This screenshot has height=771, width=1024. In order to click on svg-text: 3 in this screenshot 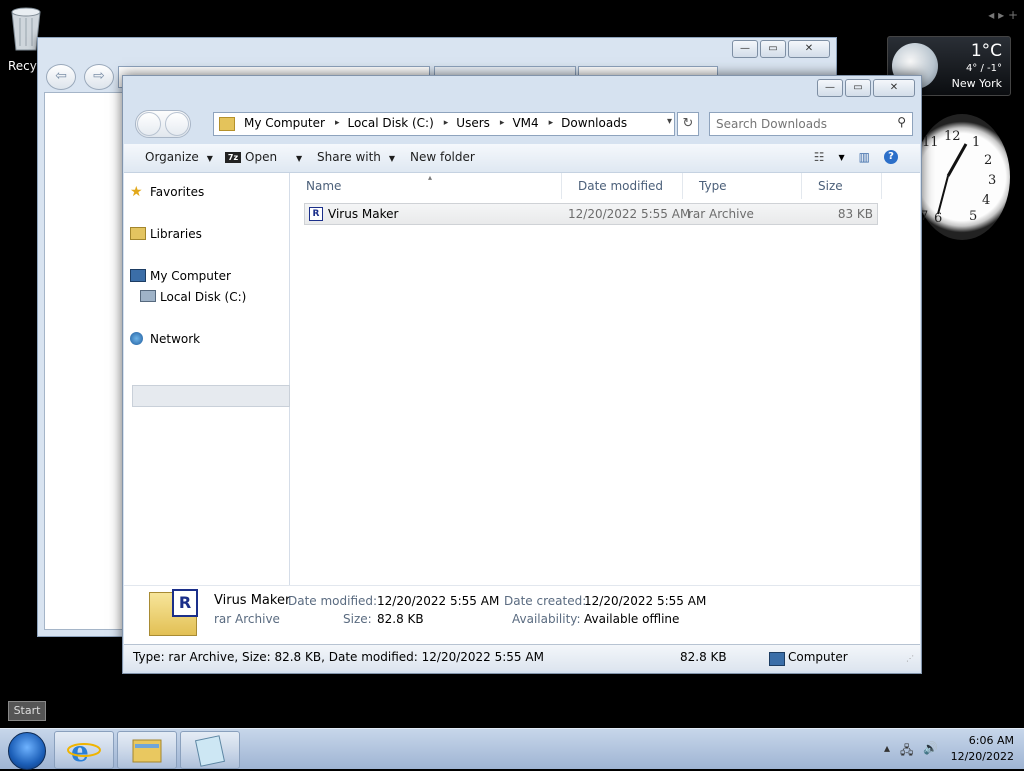, I will do `click(992, 180)`.